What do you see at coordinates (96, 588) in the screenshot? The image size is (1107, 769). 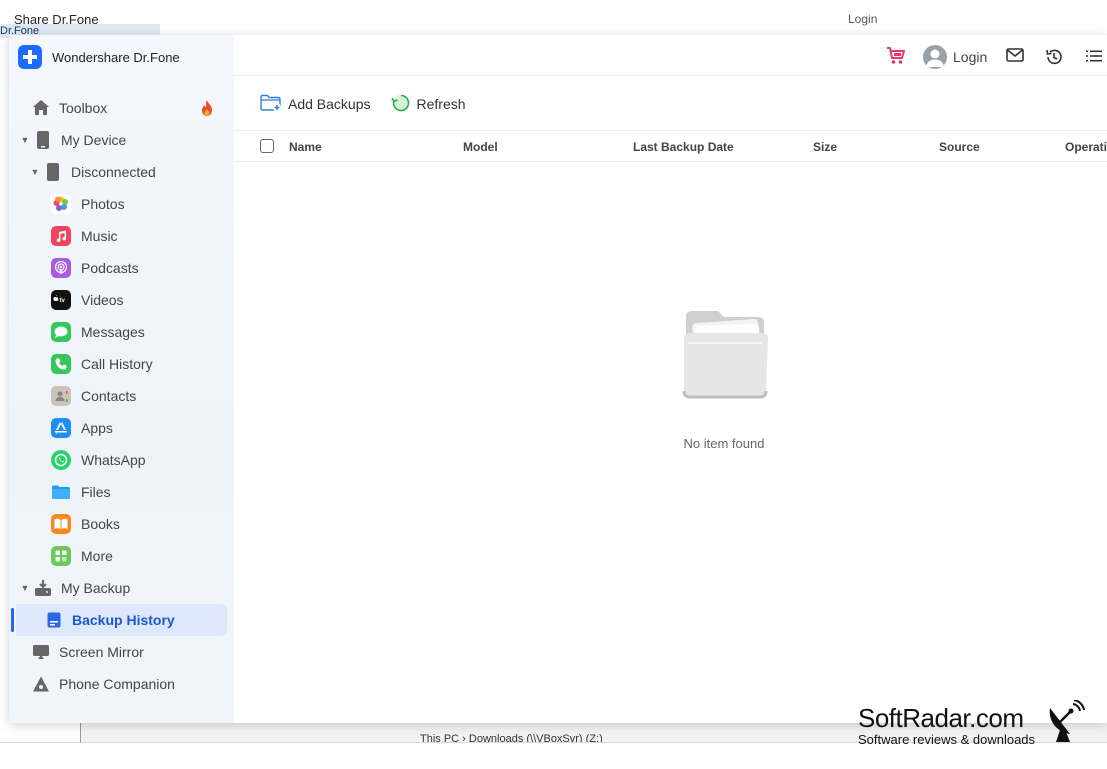 I see `sidebar-item-label: My Backup` at bounding box center [96, 588].